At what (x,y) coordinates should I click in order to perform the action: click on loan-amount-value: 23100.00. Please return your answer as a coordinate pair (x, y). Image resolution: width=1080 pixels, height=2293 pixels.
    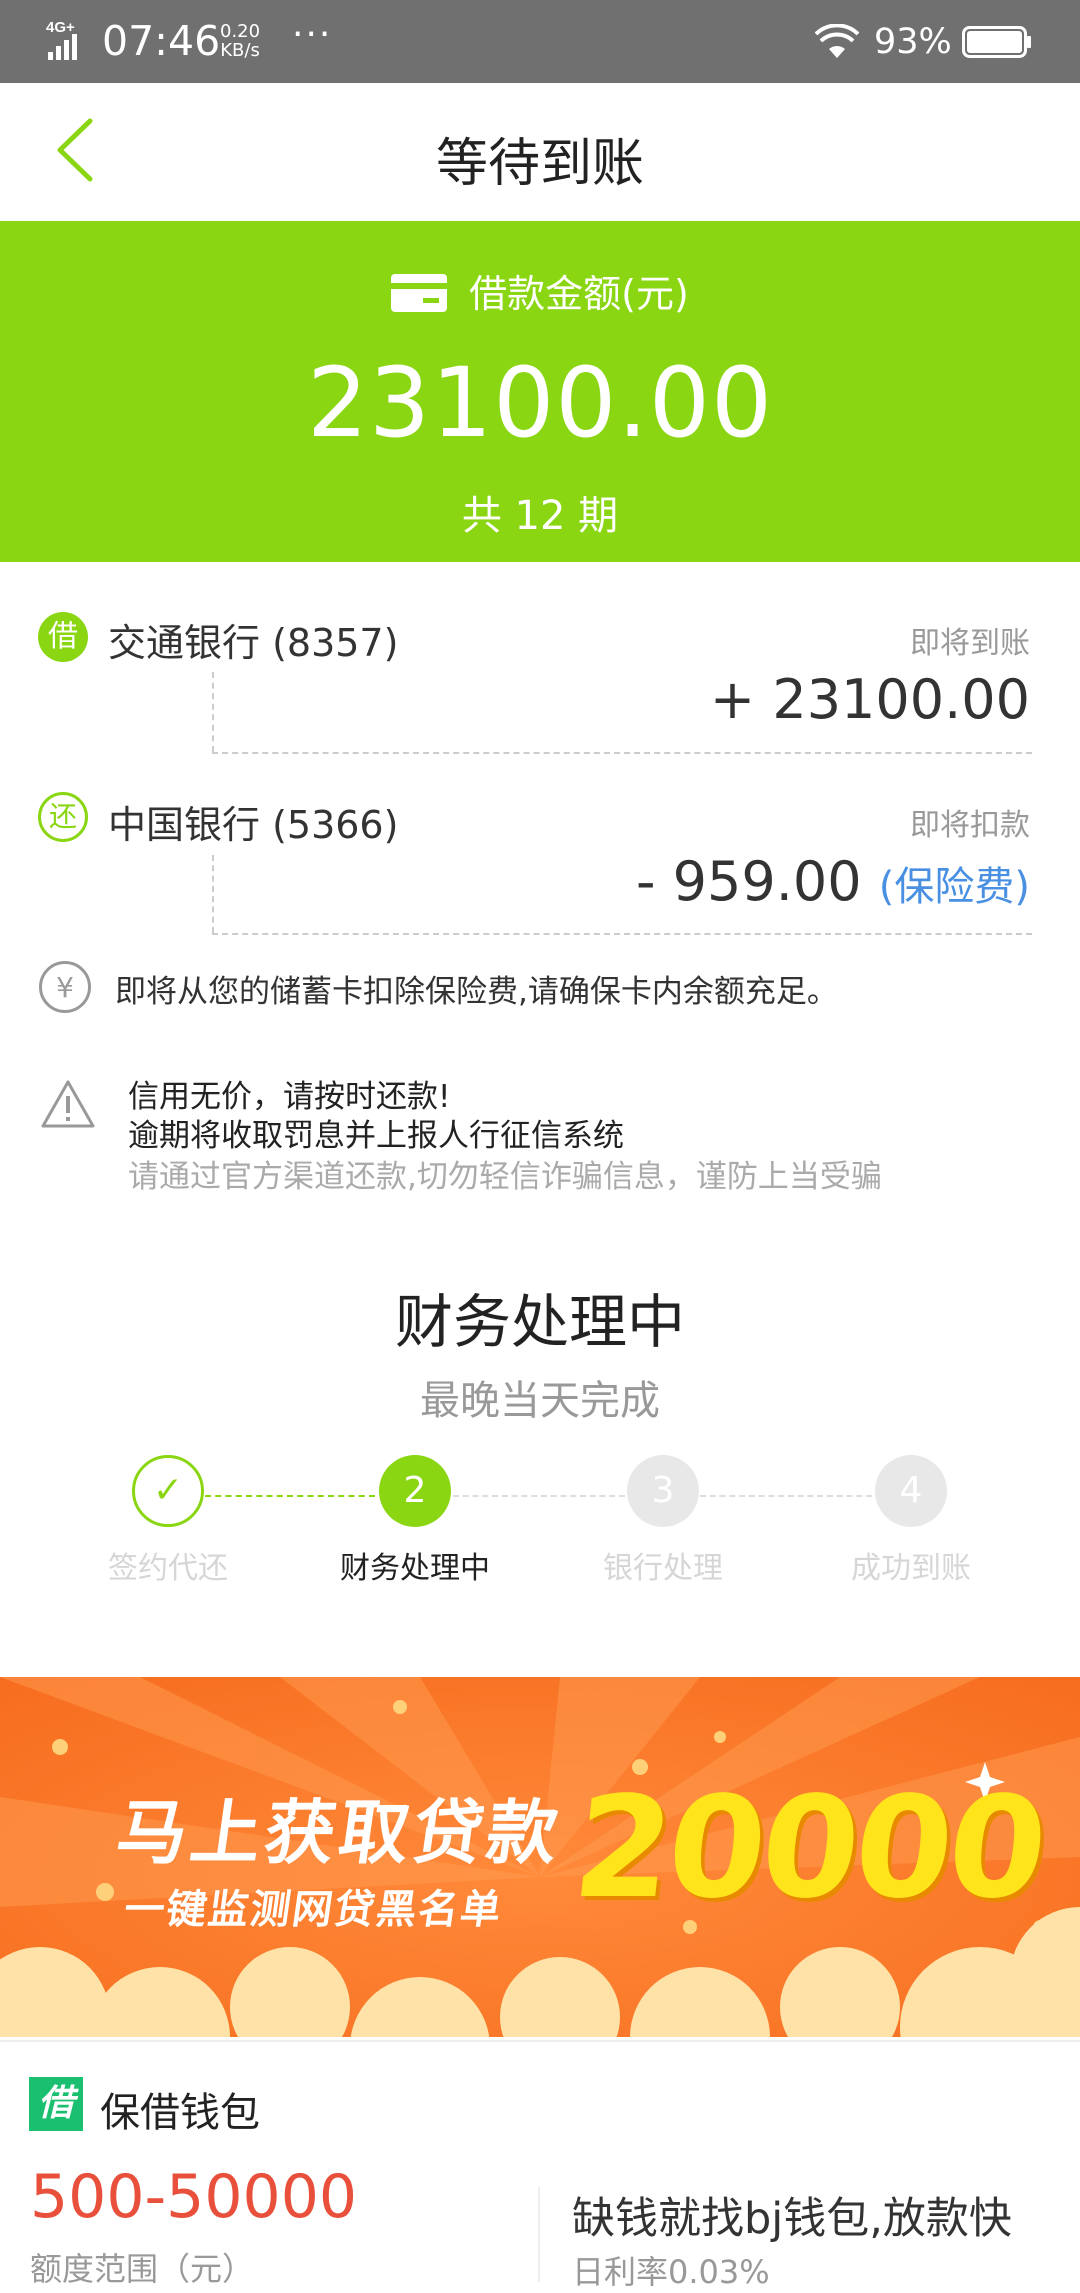
    Looking at the image, I should click on (540, 403).